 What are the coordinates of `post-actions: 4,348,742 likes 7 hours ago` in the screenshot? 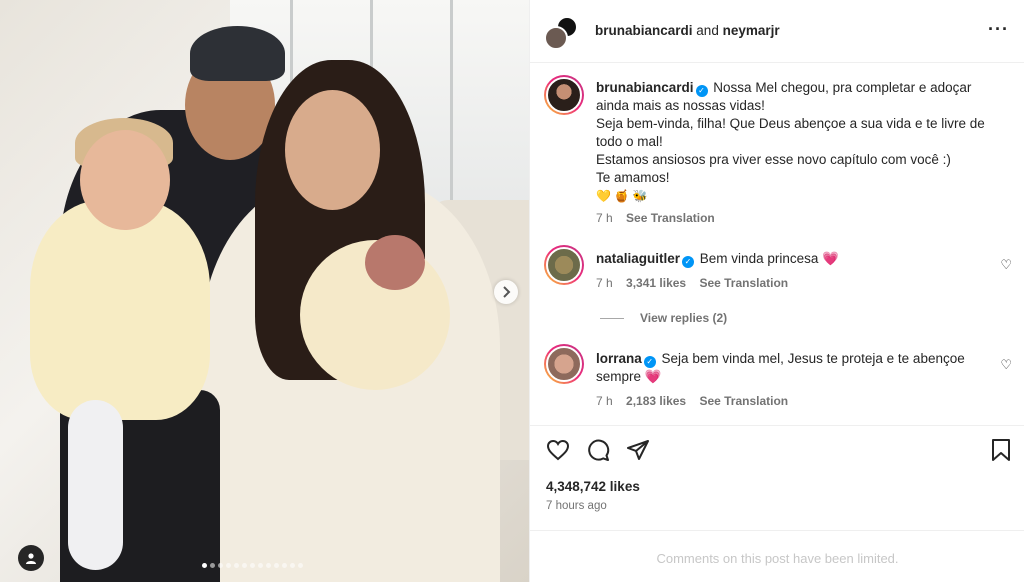 It's located at (777, 480).